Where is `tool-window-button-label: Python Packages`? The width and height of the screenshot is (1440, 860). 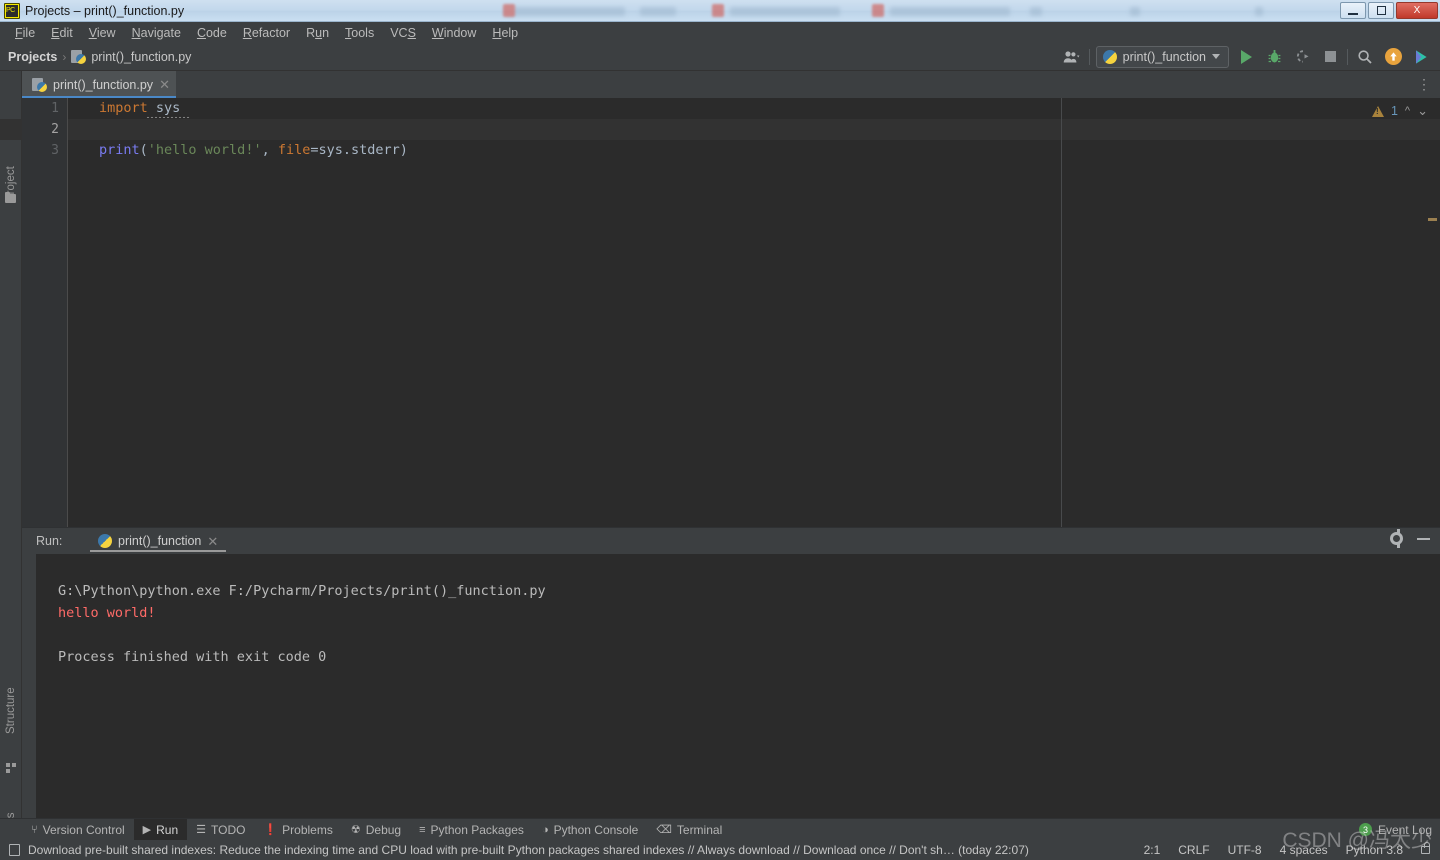 tool-window-button-label: Python Packages is located at coordinates (477, 829).